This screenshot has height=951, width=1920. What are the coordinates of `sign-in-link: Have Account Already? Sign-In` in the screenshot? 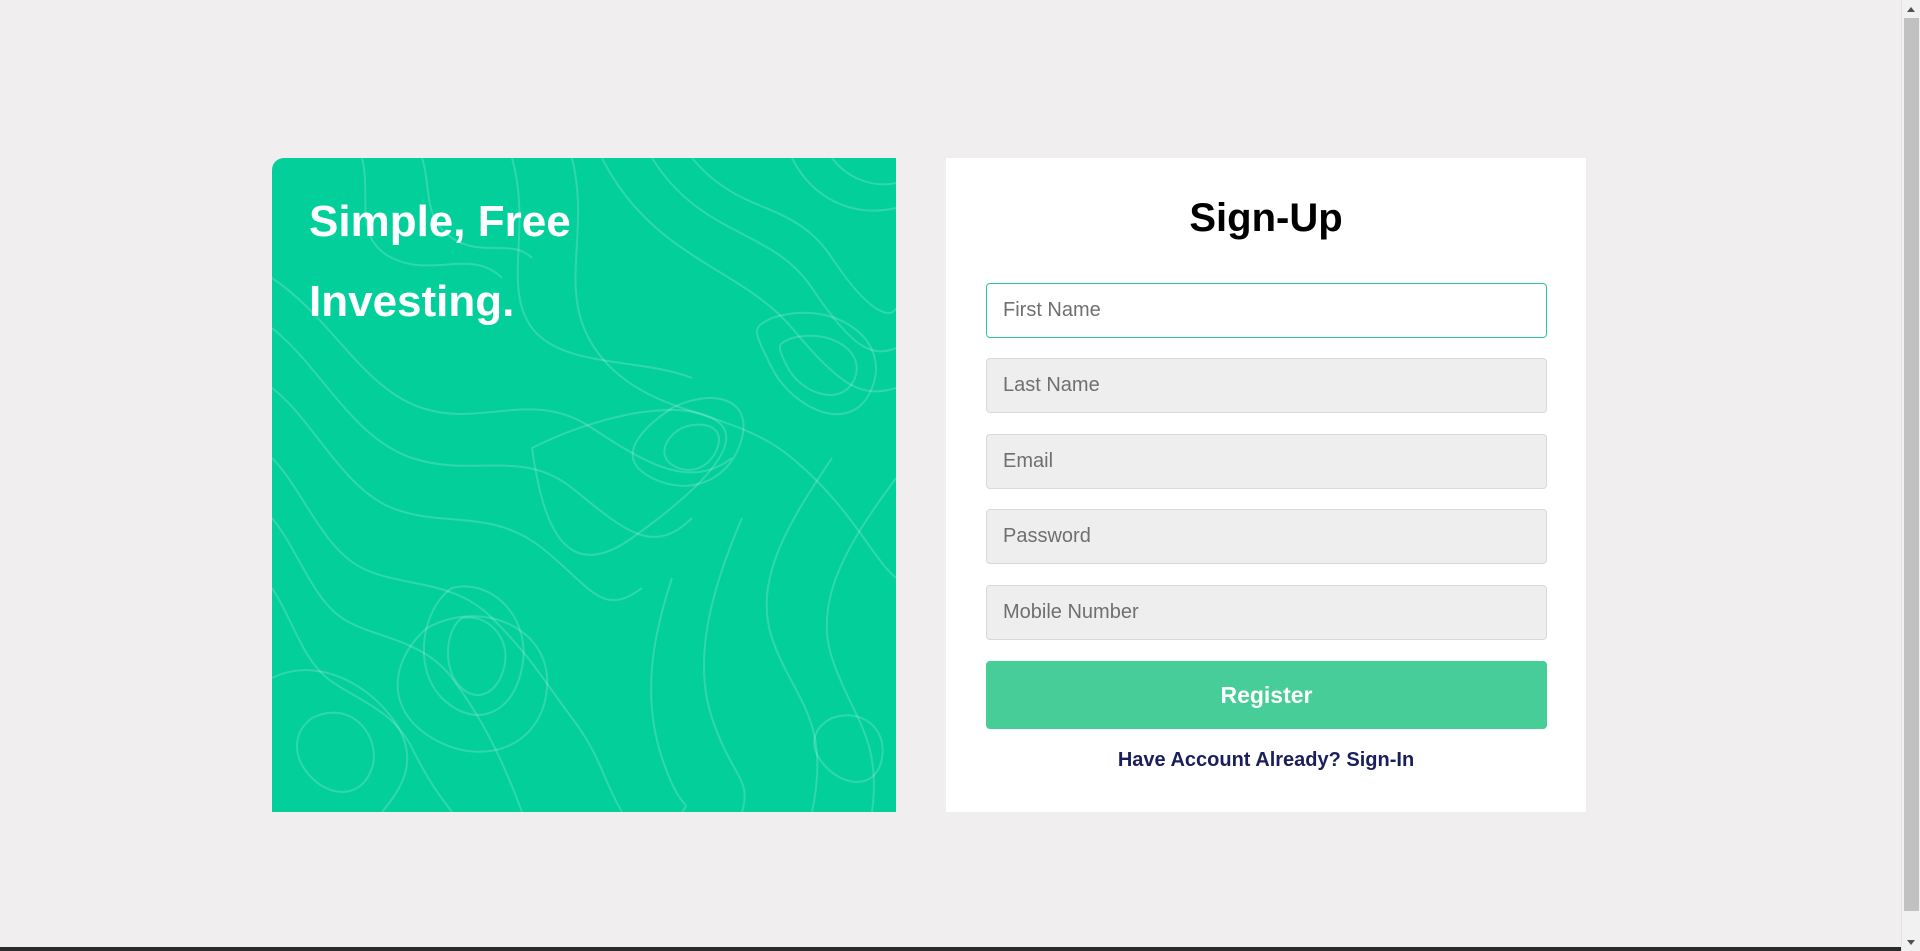 It's located at (1266, 760).